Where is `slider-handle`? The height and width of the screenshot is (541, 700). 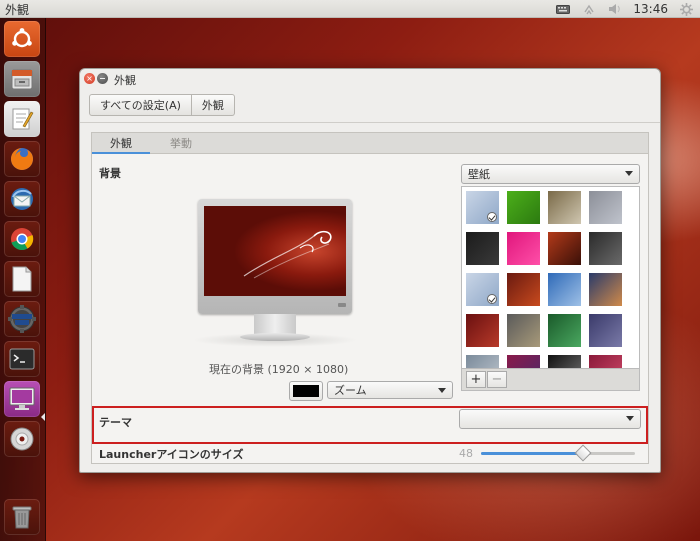
slider-handle is located at coordinates (583, 453).